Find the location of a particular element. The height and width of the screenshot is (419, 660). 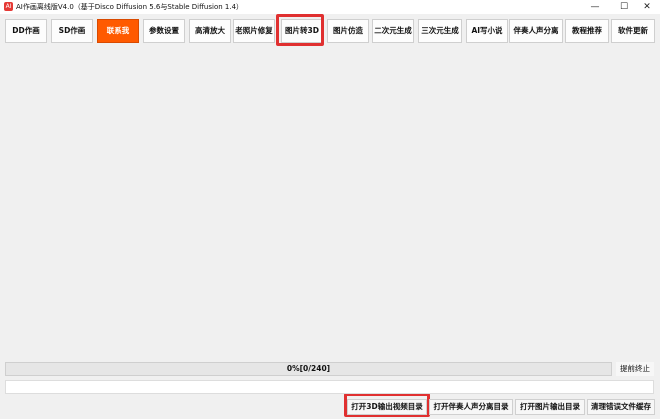

photo-restore-button: 老照片修复 is located at coordinates (254, 31).